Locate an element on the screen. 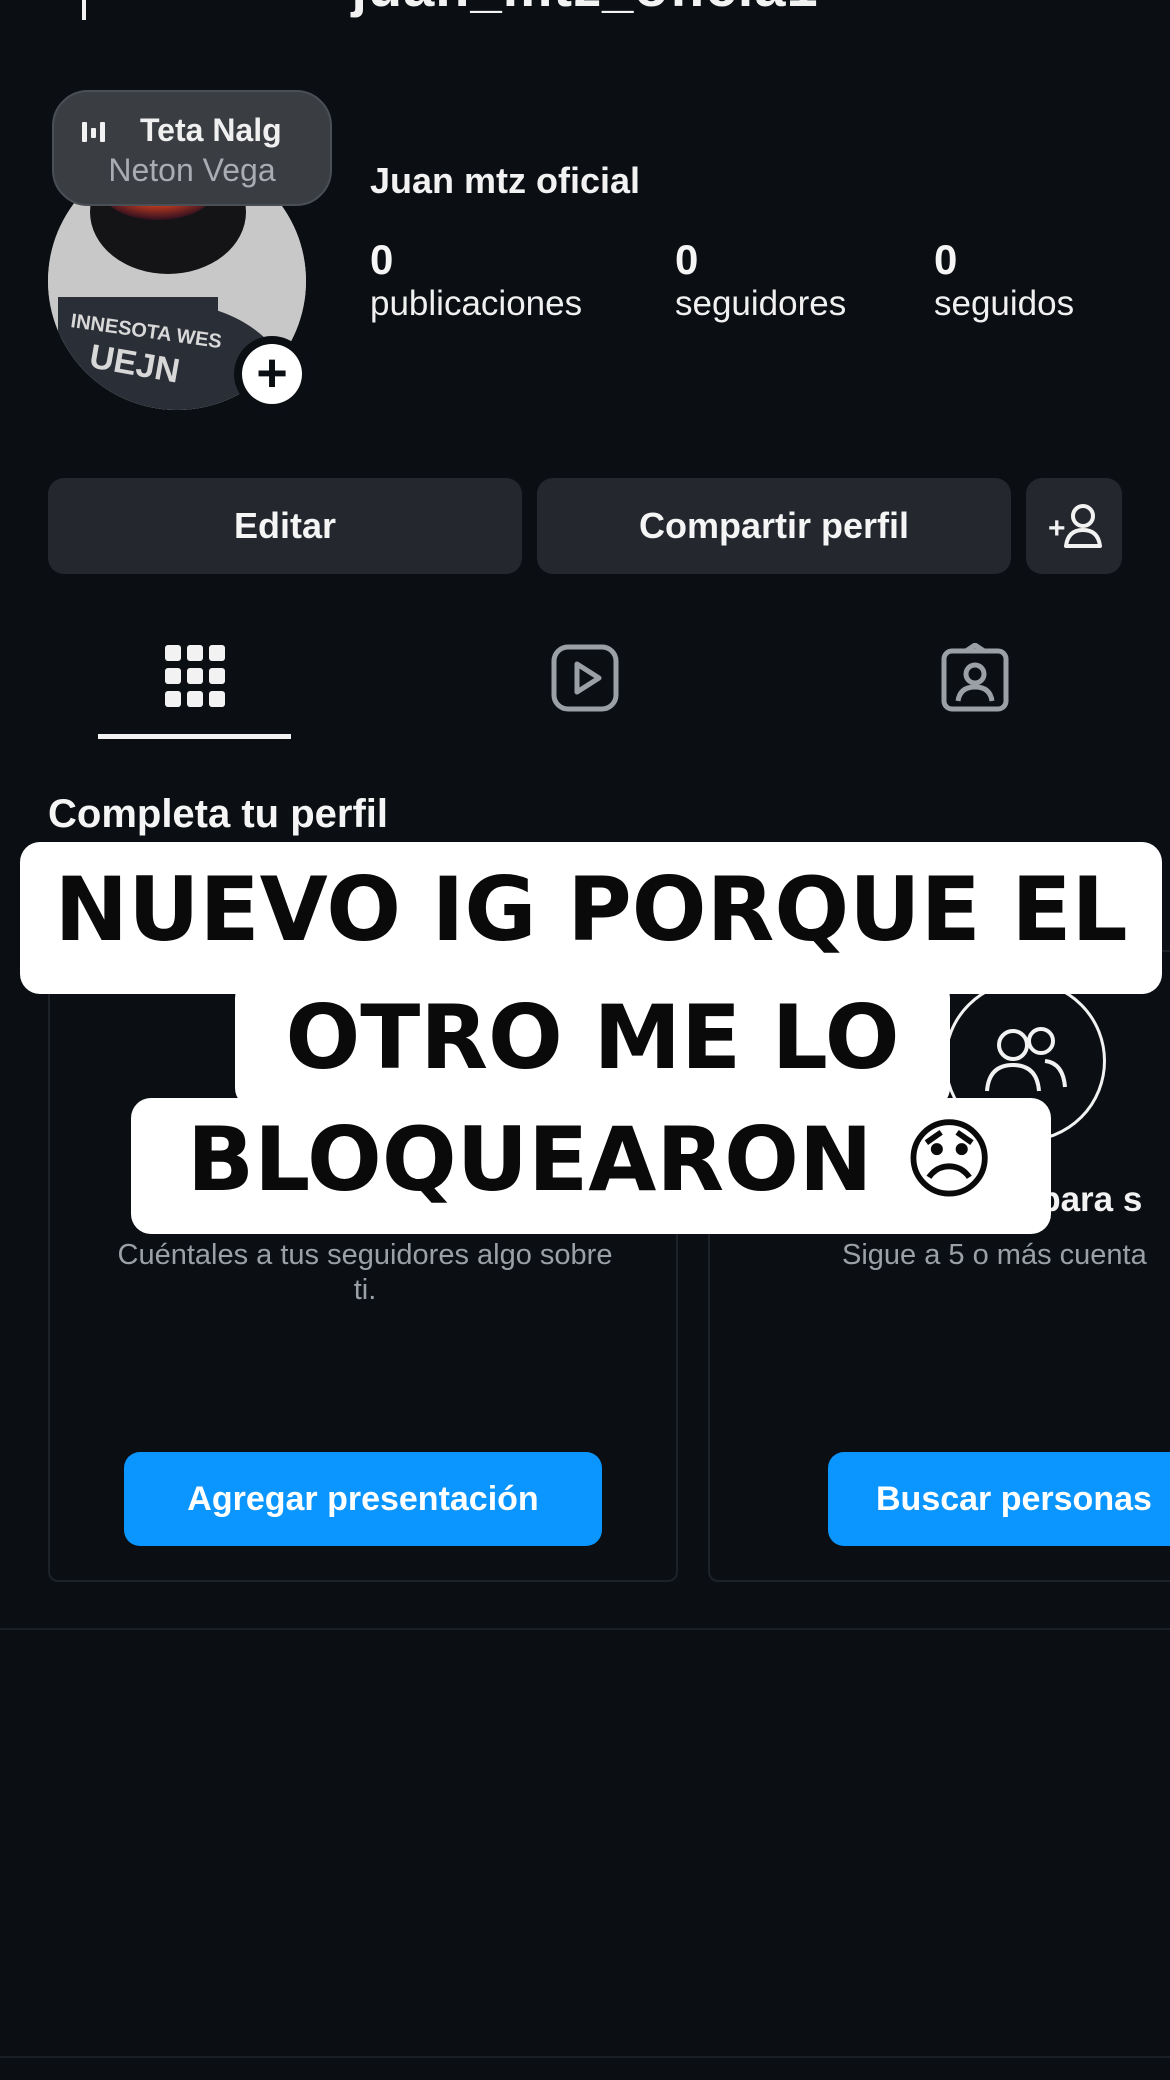 The width and height of the screenshot is (1170, 2080). followers-label: seguidores is located at coordinates (761, 303).